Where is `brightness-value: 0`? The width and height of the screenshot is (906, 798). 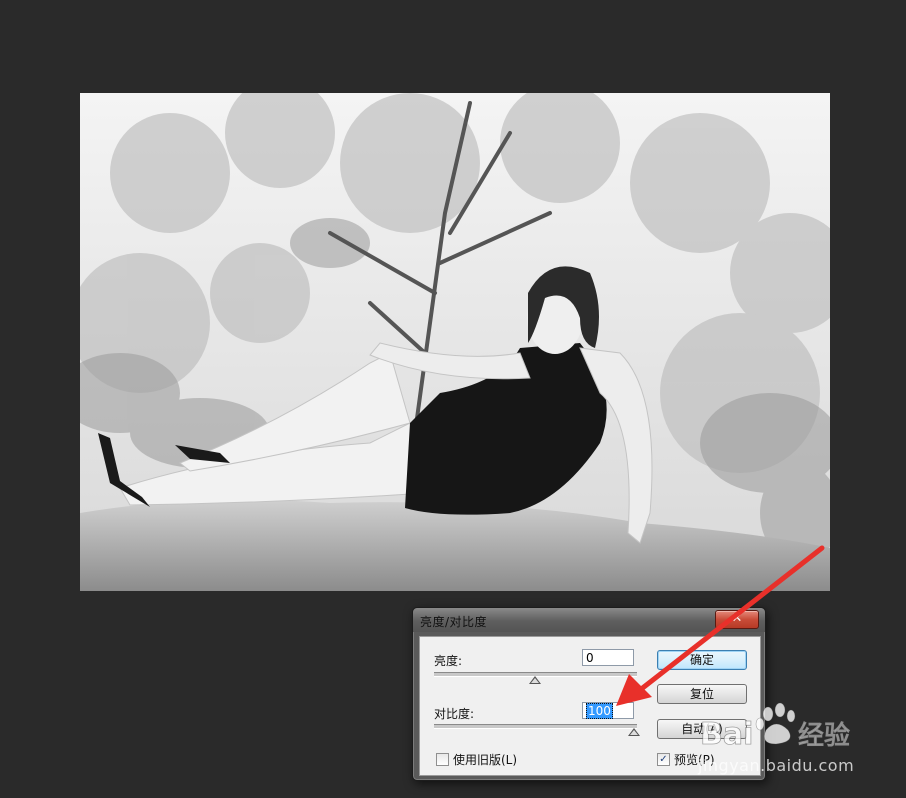 brightness-value: 0 is located at coordinates (590, 658).